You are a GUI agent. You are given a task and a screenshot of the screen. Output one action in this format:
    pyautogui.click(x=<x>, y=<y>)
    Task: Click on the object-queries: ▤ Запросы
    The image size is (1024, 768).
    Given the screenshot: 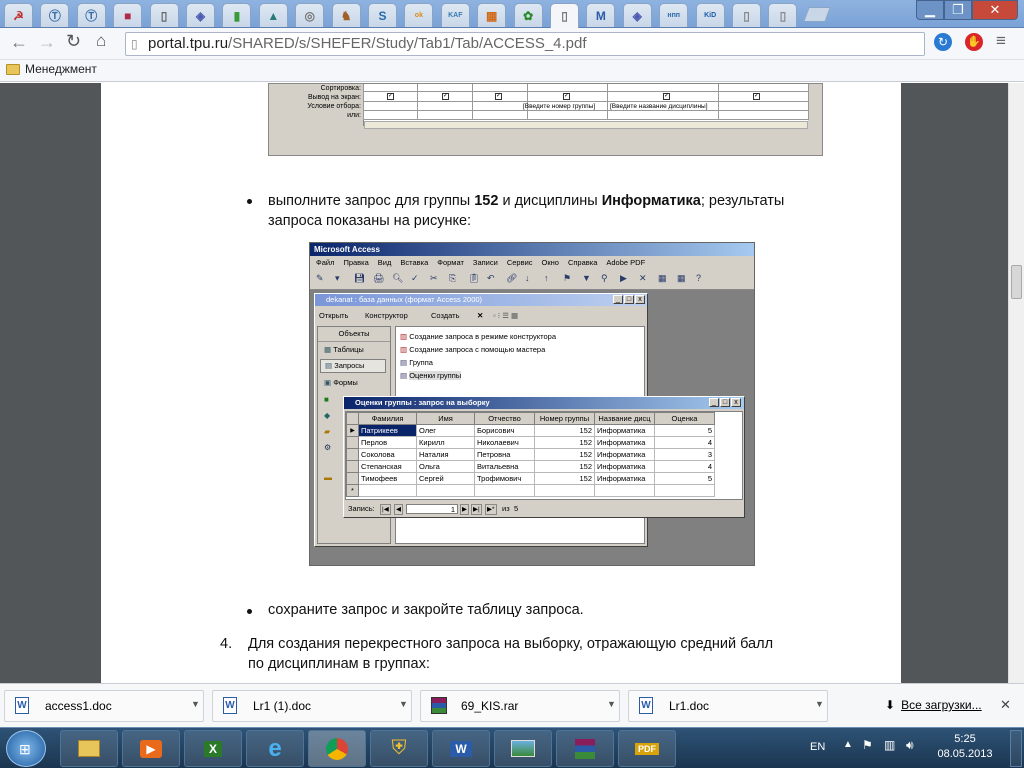 What is the action you would take?
    pyautogui.click(x=353, y=366)
    